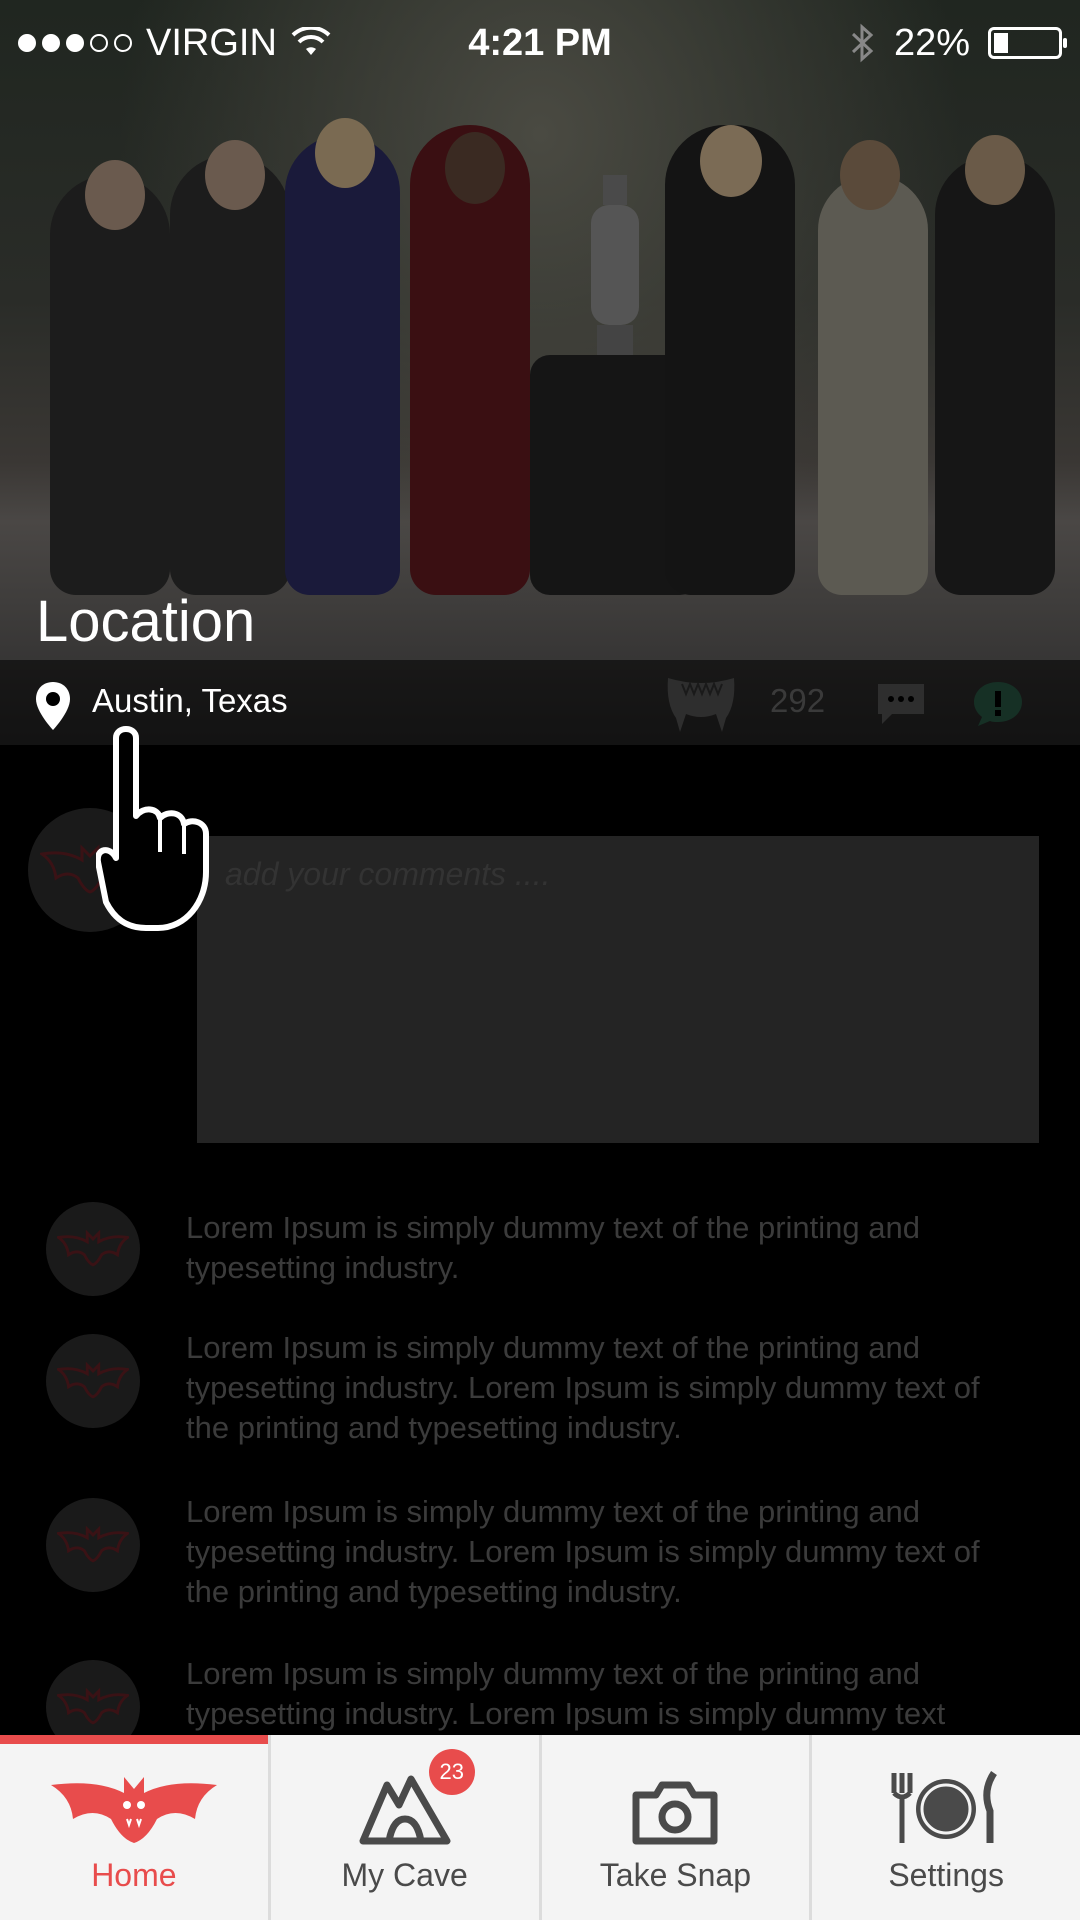  Describe the element at coordinates (540, 43) in the screenshot. I see `status-bar: VIRGIN 4:21 PM 22%` at that location.